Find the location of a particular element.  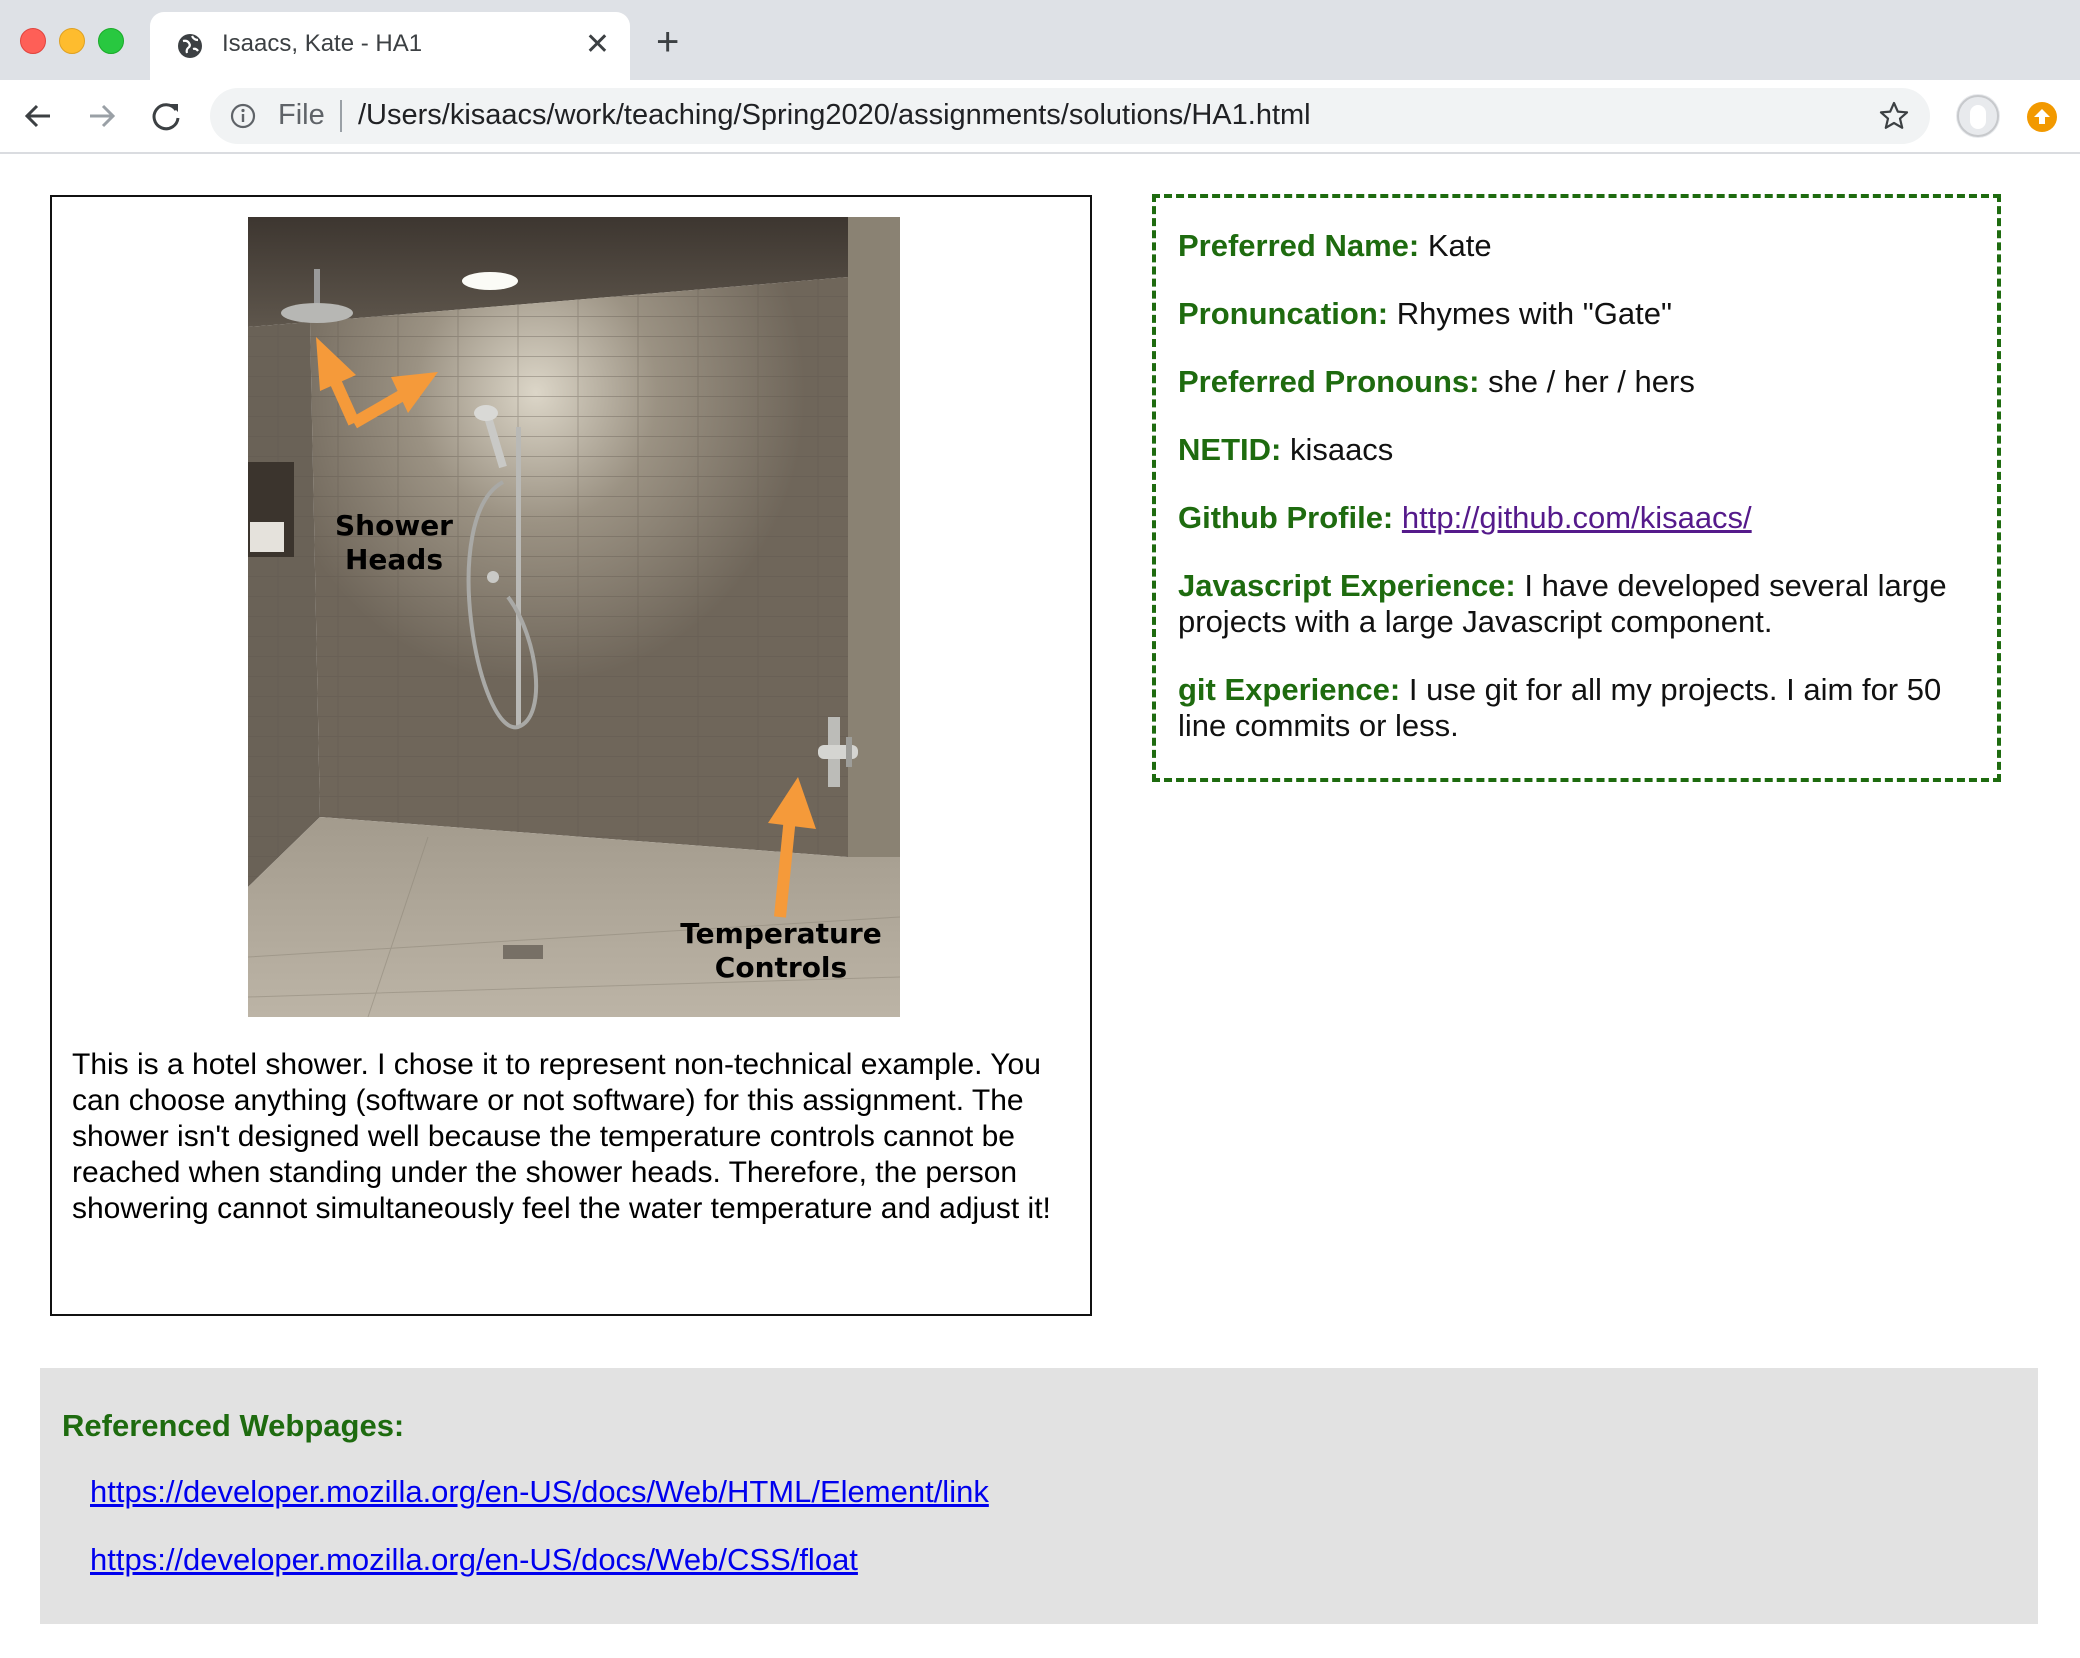

tab-title: Isaacs, Kate - HA1 is located at coordinates (322, 43).